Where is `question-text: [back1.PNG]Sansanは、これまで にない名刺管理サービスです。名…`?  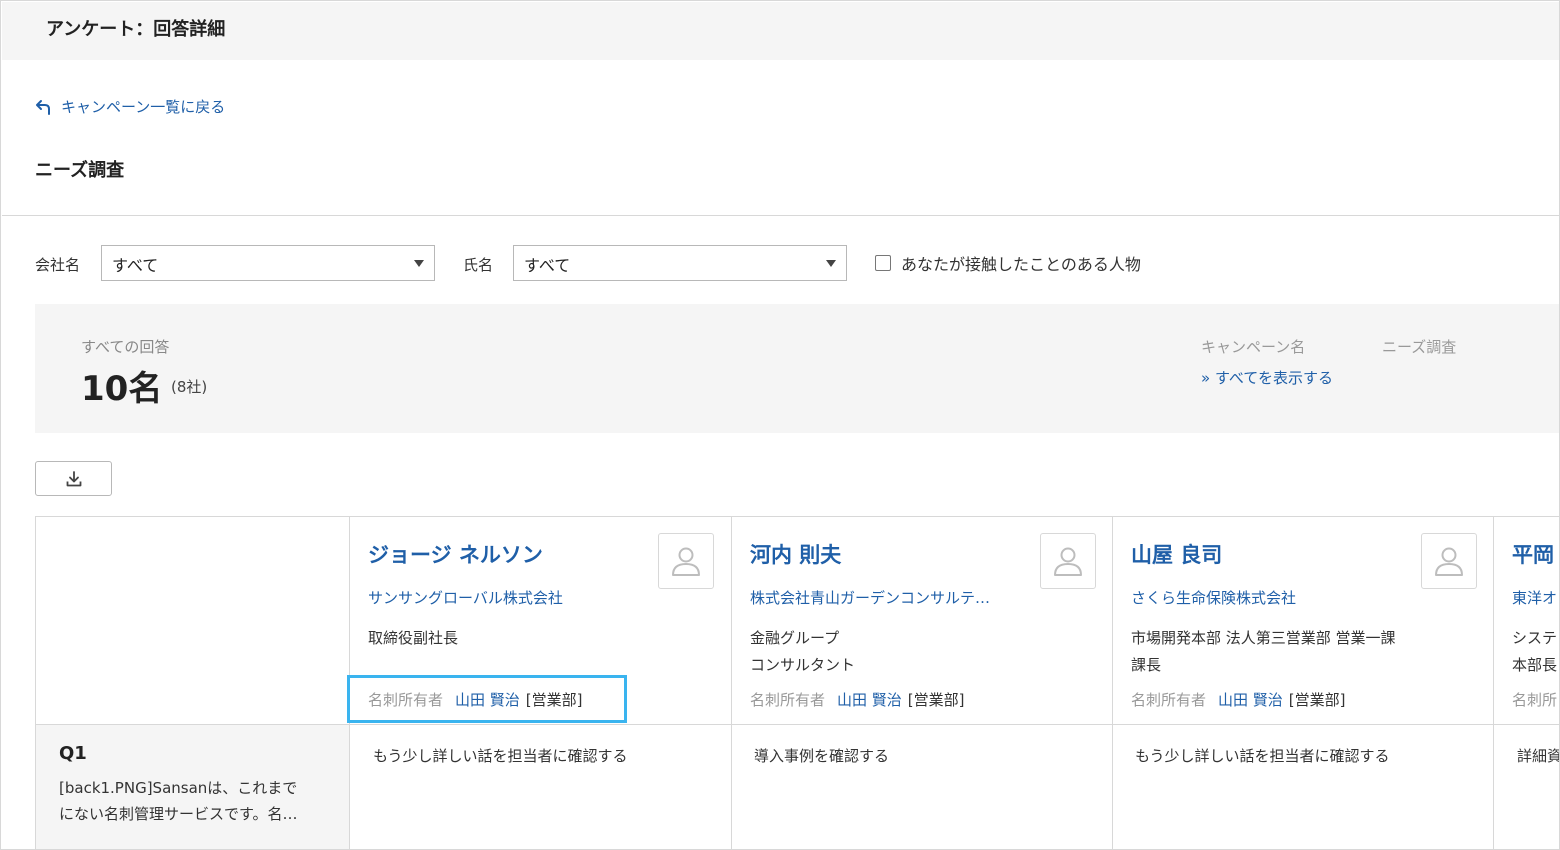
question-text: [back1.PNG]Sansanは、これまで にない名刺管理サービスです。名… is located at coordinates (196, 801).